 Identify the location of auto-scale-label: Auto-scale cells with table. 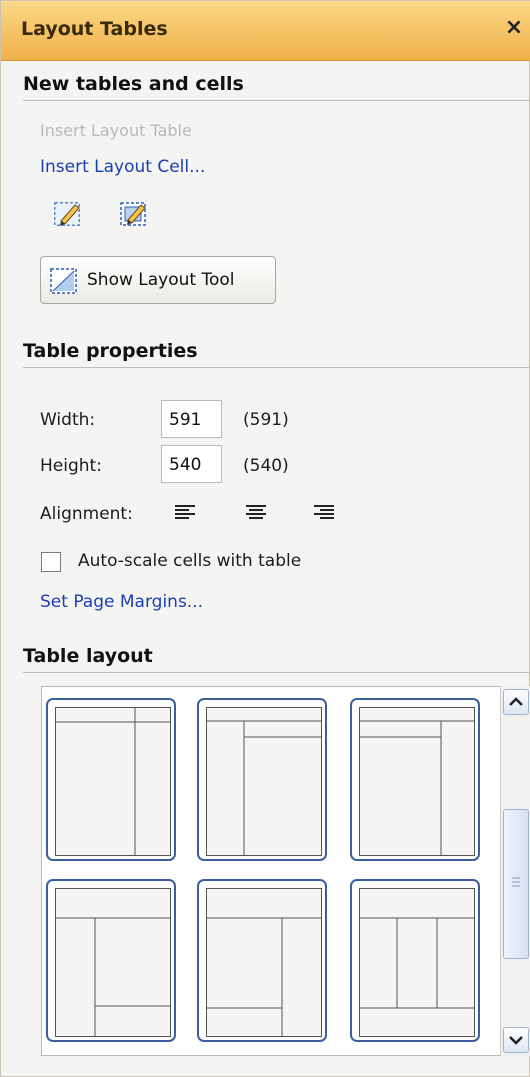
(190, 561).